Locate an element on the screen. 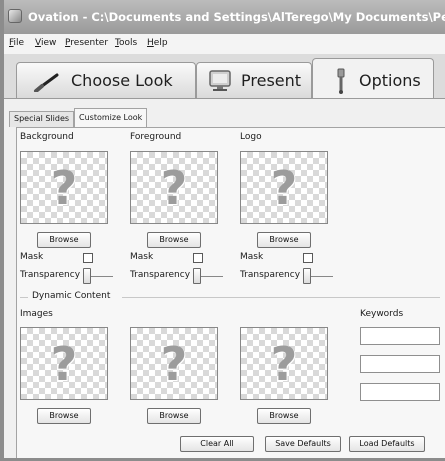 The height and width of the screenshot is (461, 445). tab-choose-look-label: Choose Look is located at coordinates (122, 80).